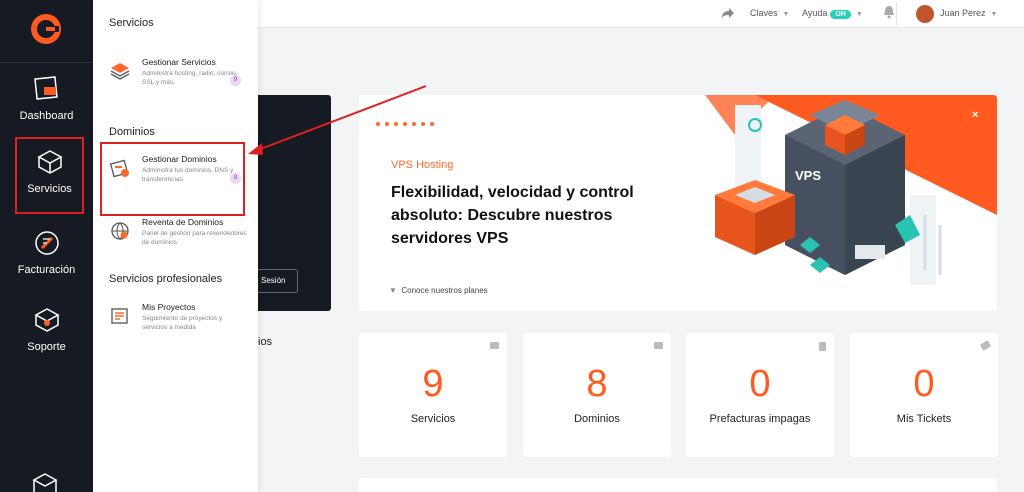  What do you see at coordinates (494, 345) in the screenshot?
I see `server-icon` at bounding box center [494, 345].